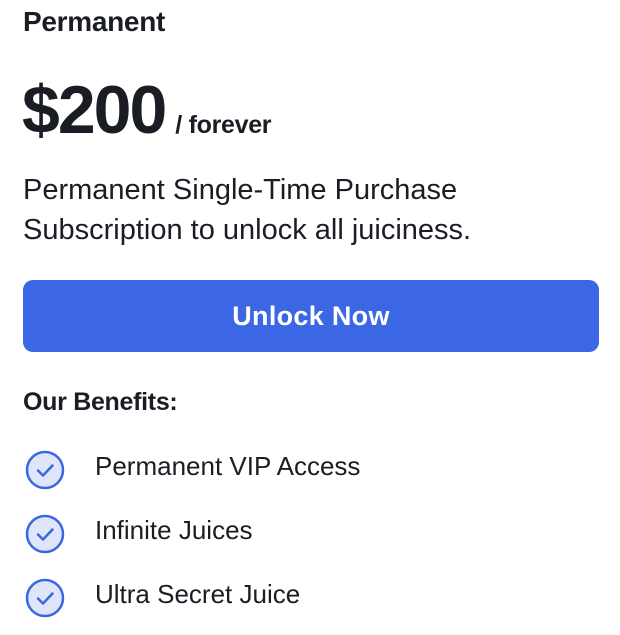 Image resolution: width=620 pixels, height=635 pixels. What do you see at coordinates (100, 402) in the screenshot?
I see `benefits-heading: Our Benefits:` at bounding box center [100, 402].